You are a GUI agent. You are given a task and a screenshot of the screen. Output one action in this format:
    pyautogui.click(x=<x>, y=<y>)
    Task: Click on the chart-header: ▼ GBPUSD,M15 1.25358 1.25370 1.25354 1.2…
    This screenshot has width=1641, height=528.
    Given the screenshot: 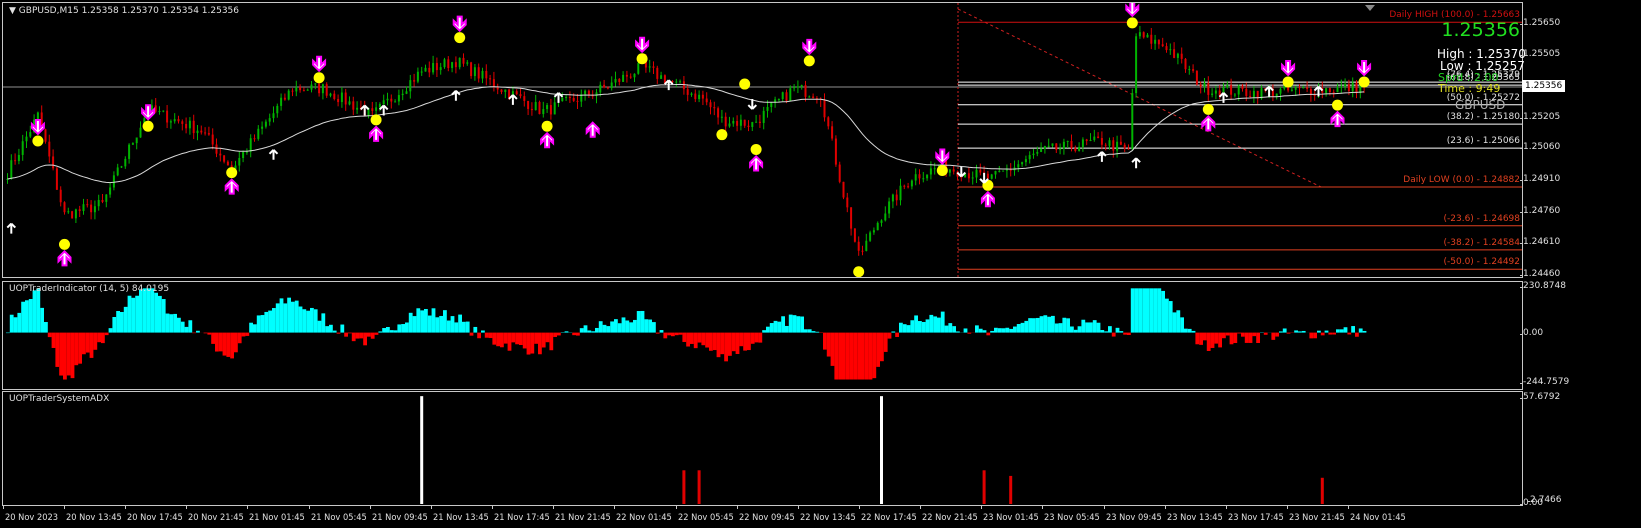 What is the action you would take?
    pyautogui.click(x=124, y=11)
    